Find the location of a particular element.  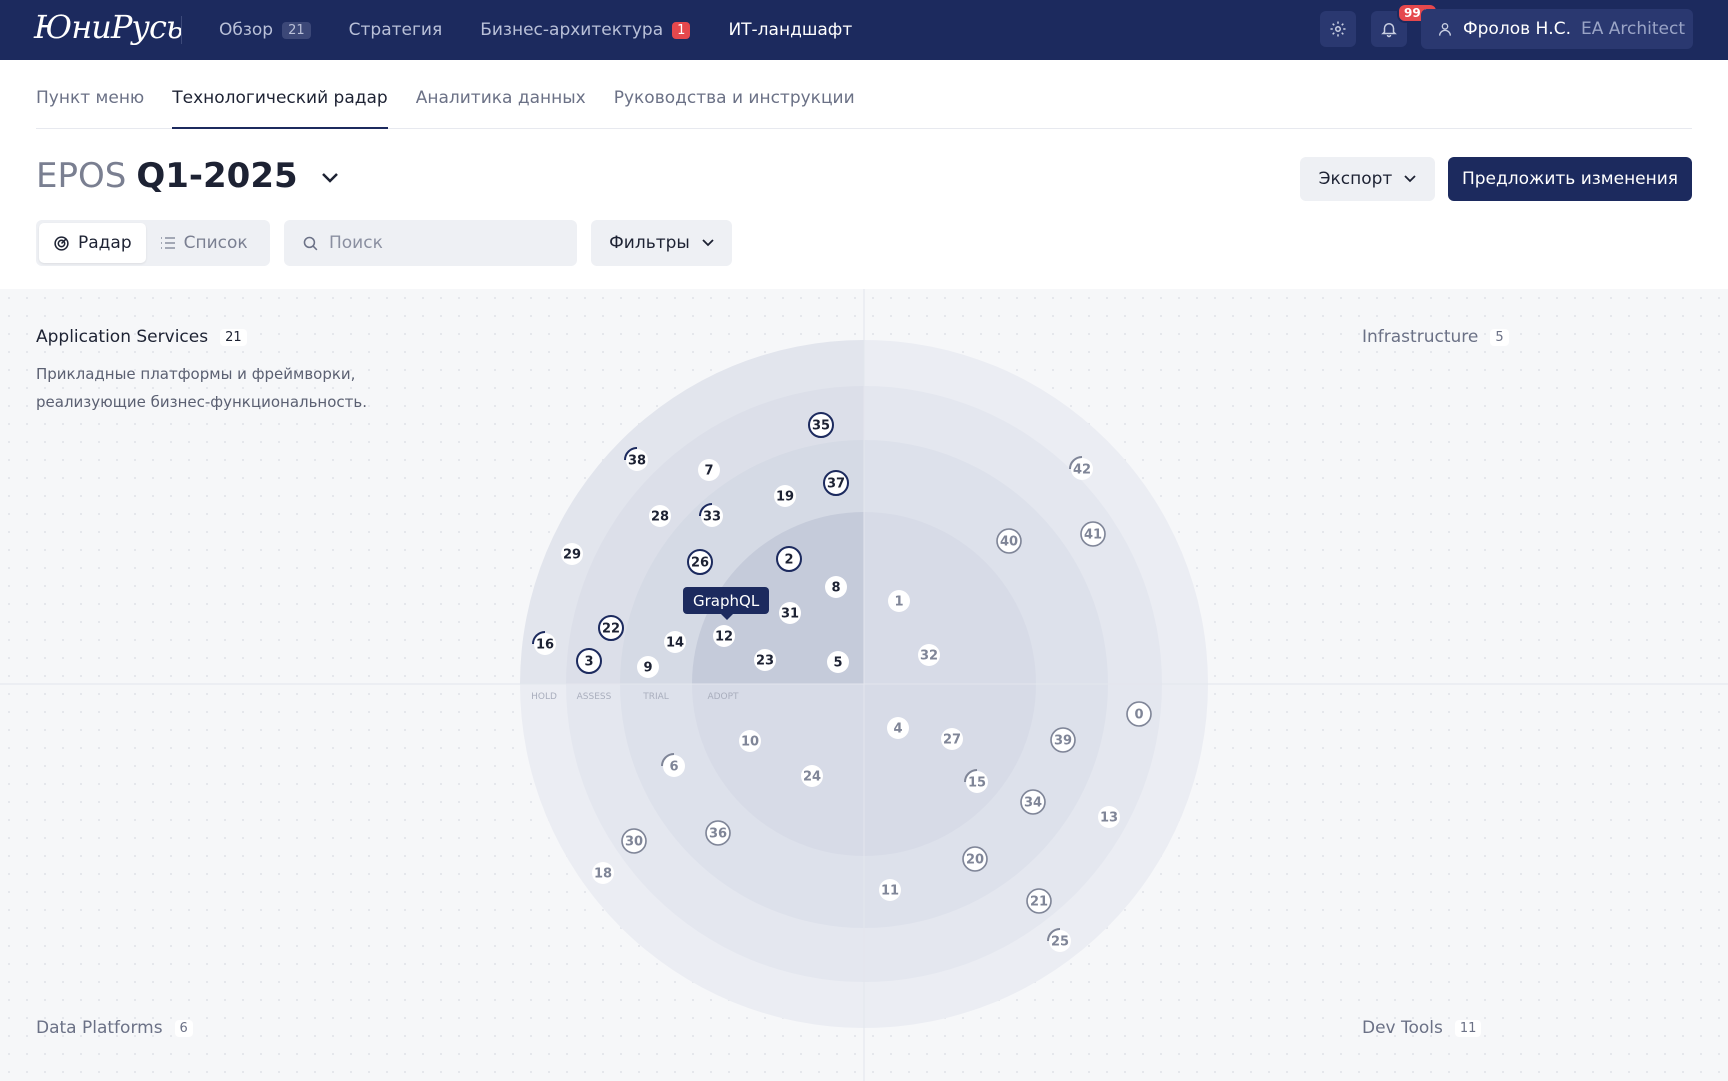

radar-blip: 8 is located at coordinates (836, 587).